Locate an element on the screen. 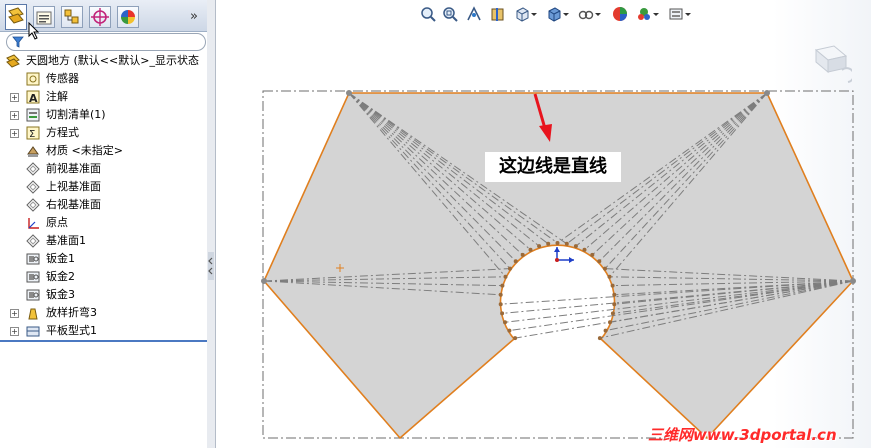  annotation-text-box: 这边线是直线 is located at coordinates (553, 167).